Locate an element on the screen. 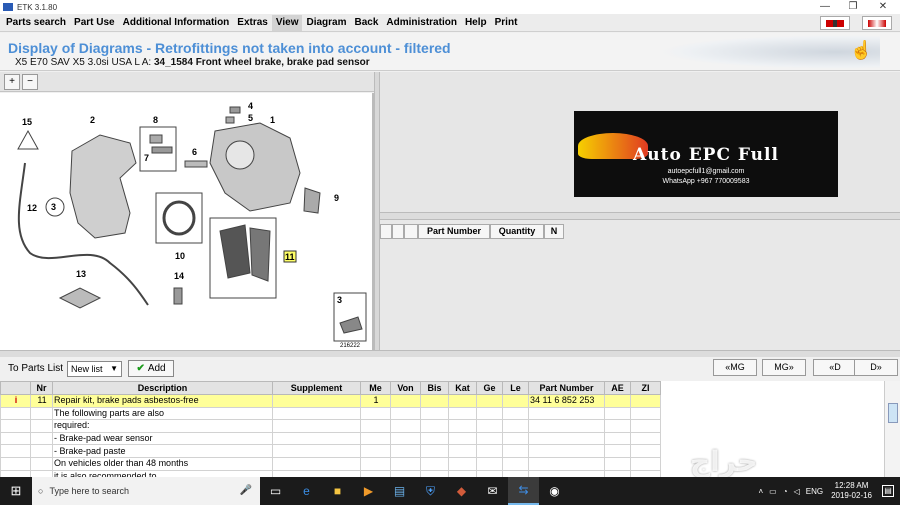 The image size is (900, 505). scrollbar-thumb is located at coordinates (893, 413).